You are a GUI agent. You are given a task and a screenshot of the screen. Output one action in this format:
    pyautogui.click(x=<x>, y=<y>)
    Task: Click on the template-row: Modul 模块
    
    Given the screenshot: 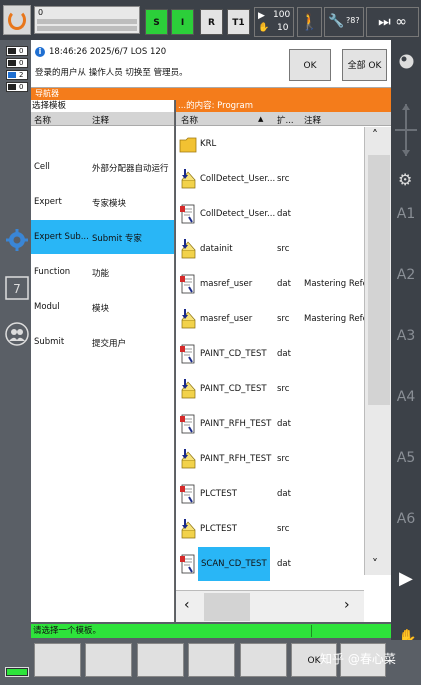 What is the action you would take?
    pyautogui.click(x=102, y=307)
    